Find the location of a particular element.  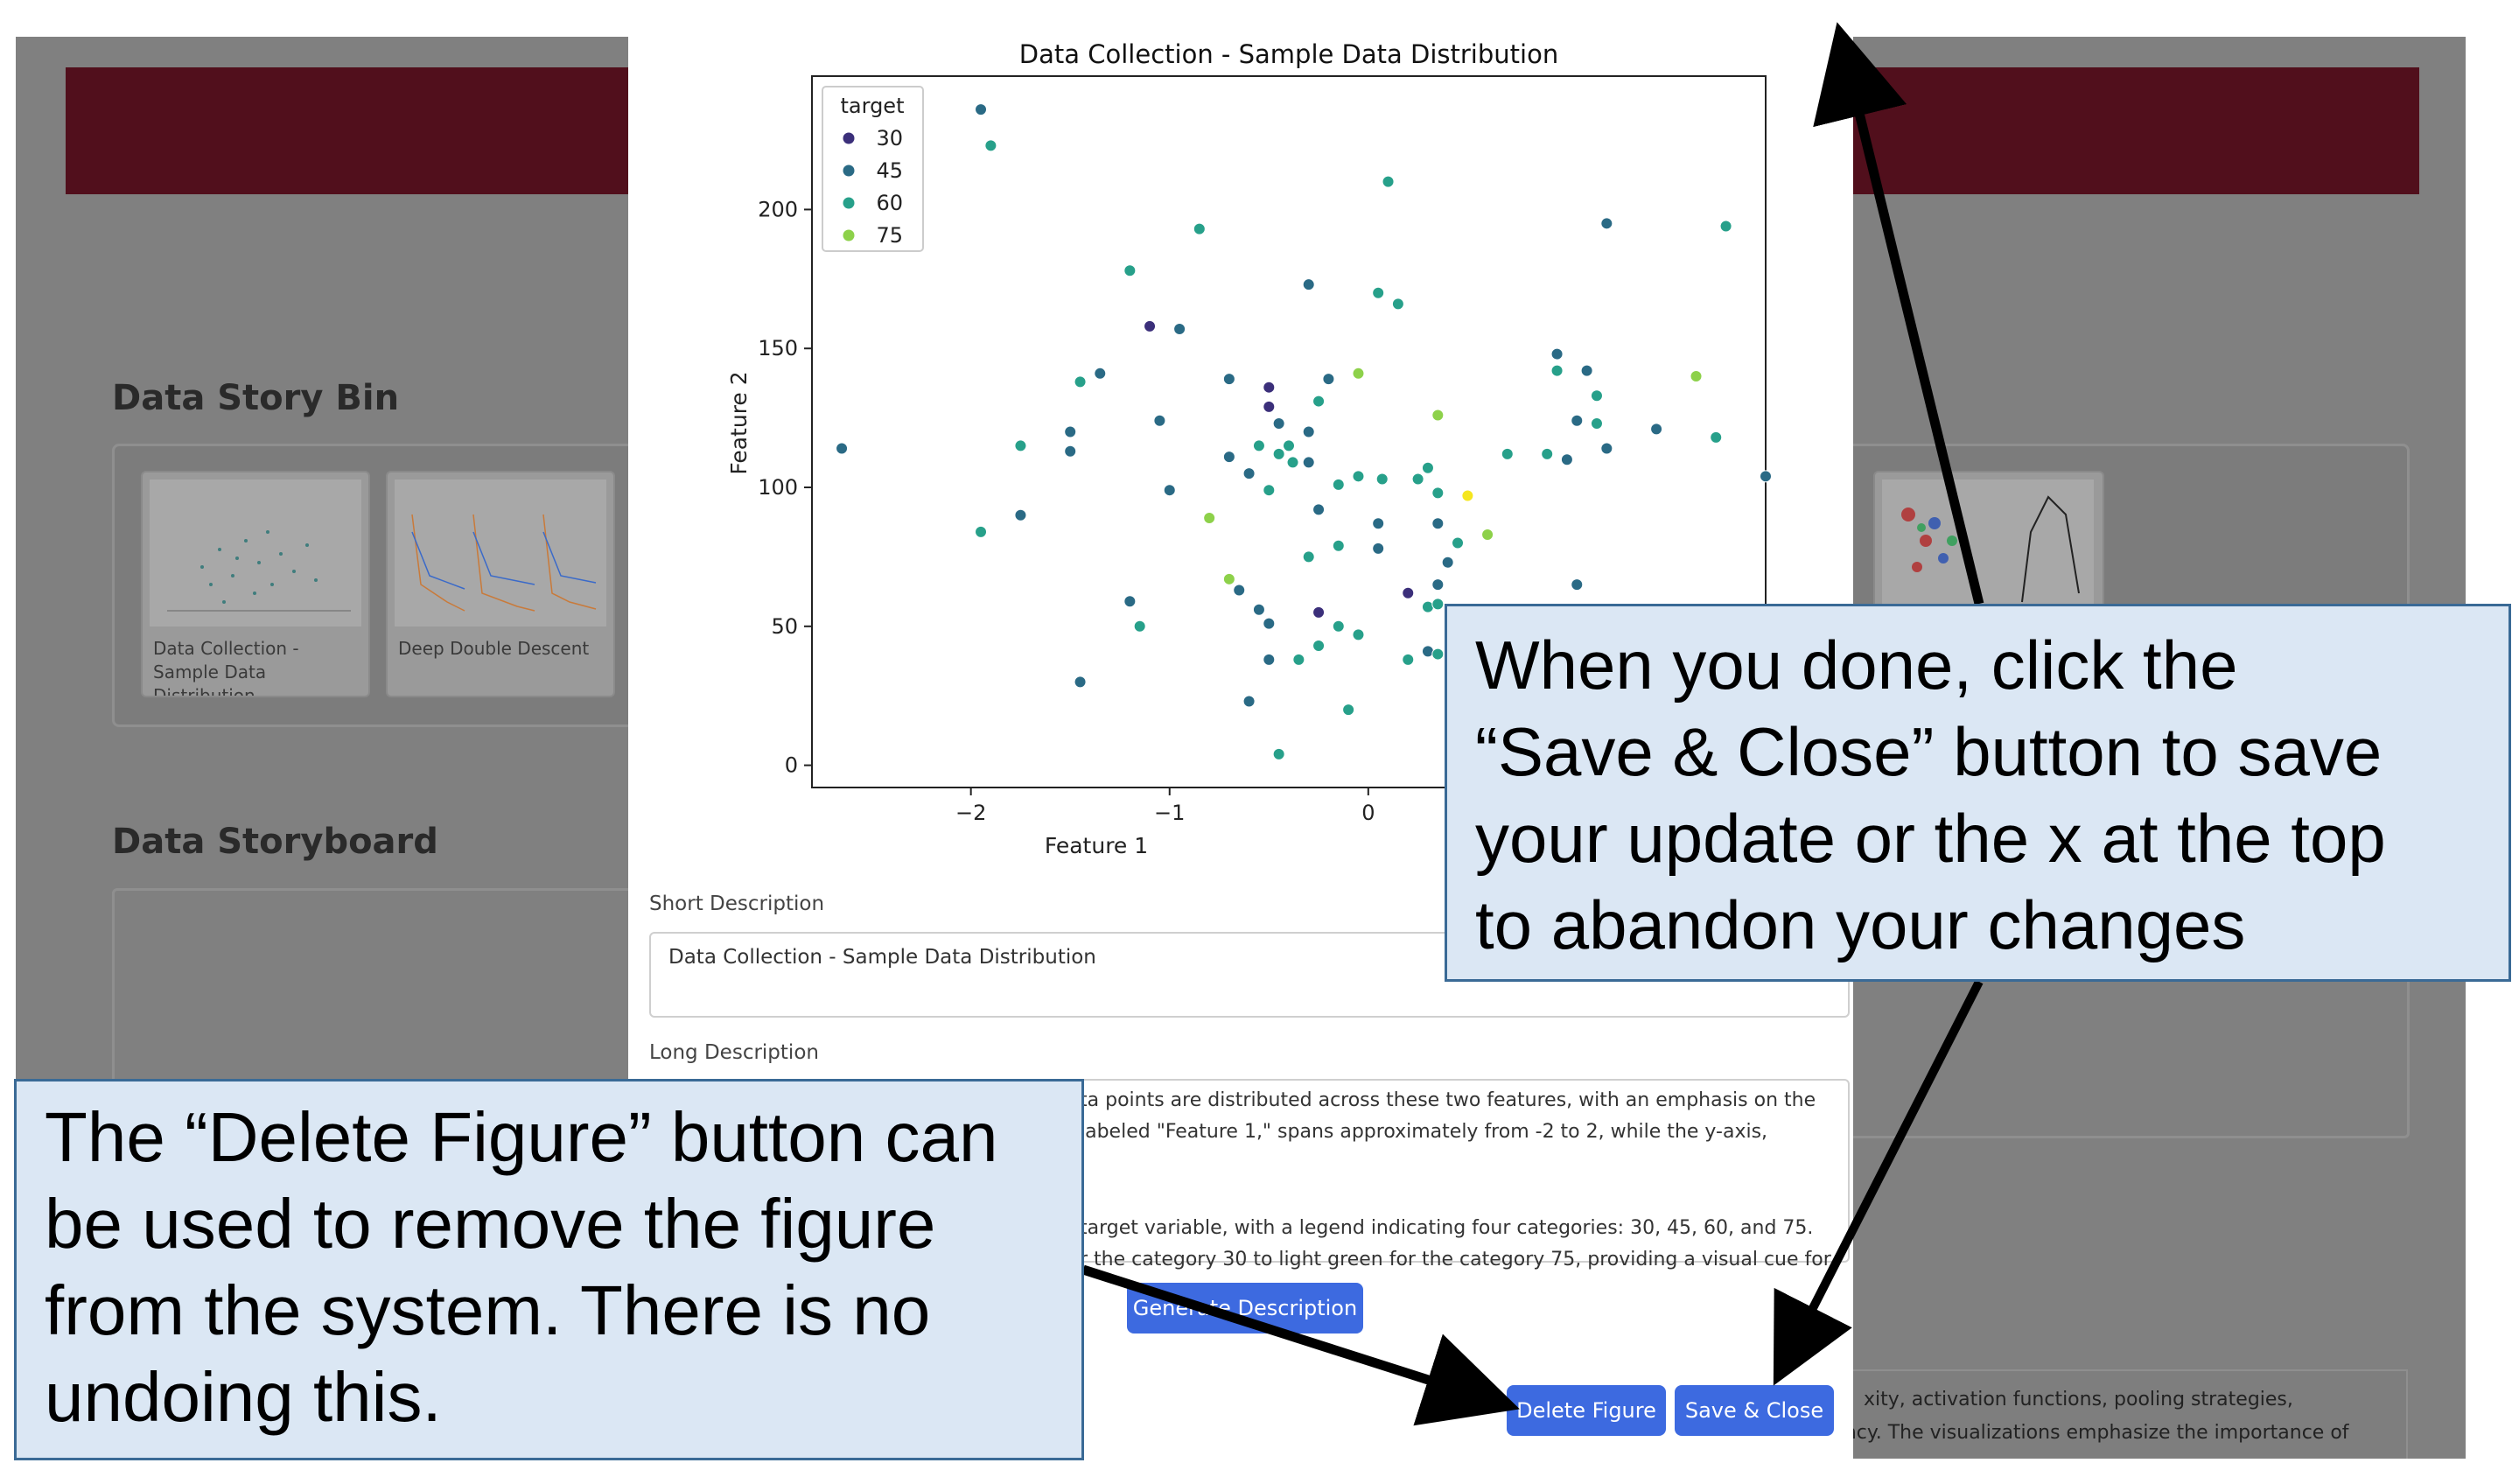

arrow-to-close-x is located at coordinates (1898, 314).